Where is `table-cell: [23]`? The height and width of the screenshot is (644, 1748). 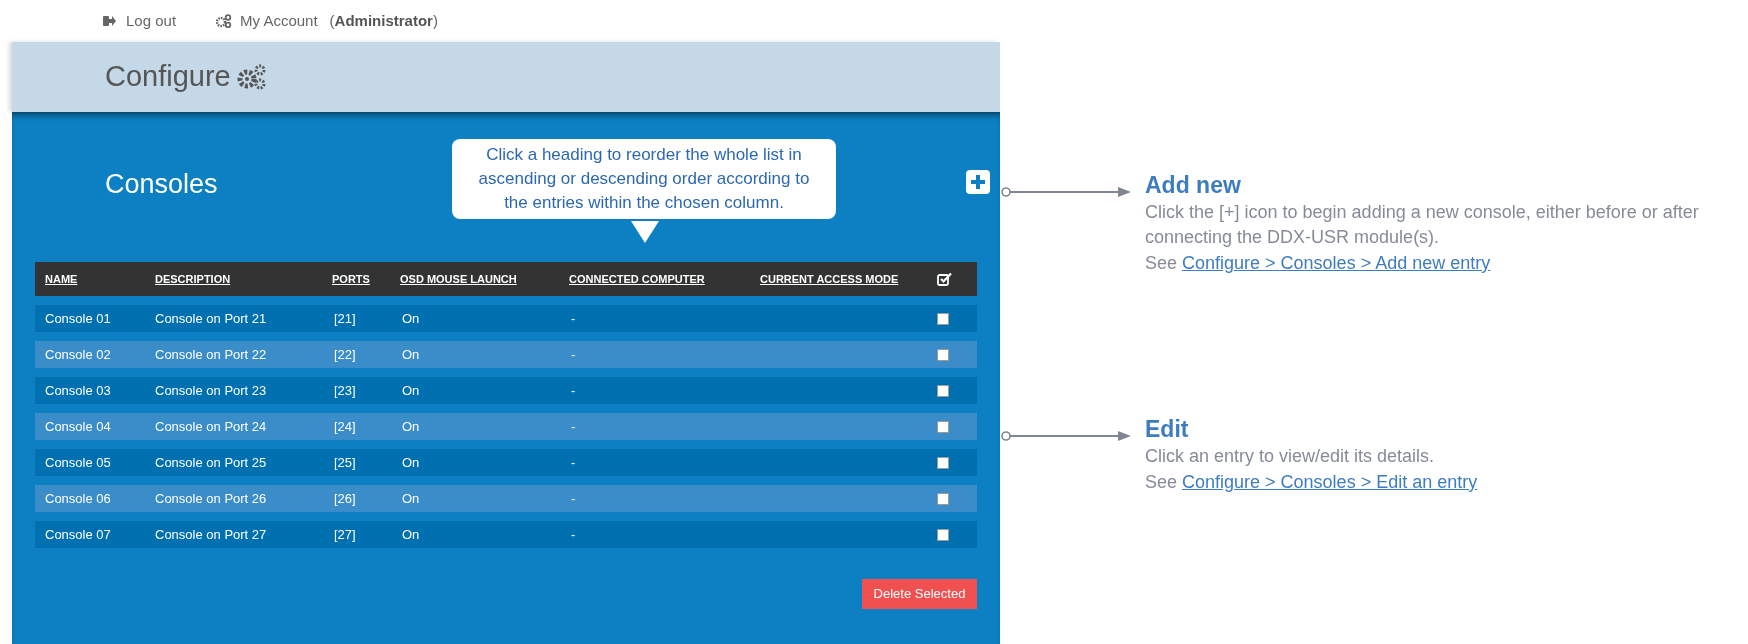 table-cell: [23] is located at coordinates (345, 390).